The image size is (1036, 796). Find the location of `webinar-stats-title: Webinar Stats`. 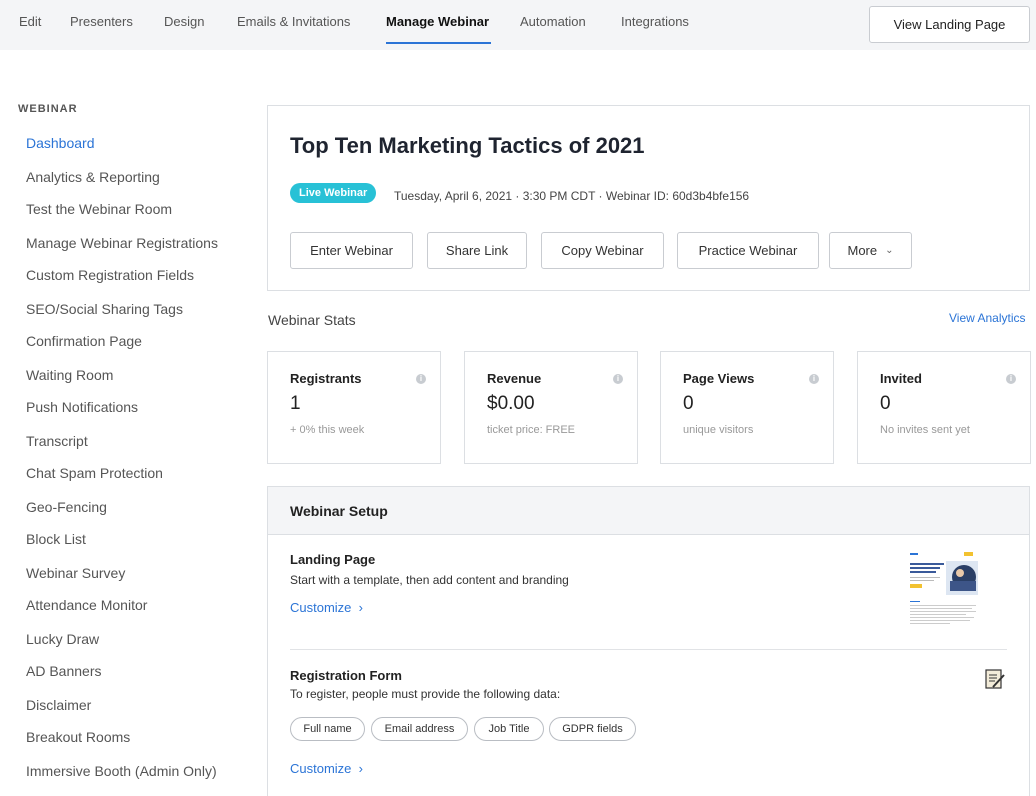

webinar-stats-title: Webinar Stats is located at coordinates (312, 320).